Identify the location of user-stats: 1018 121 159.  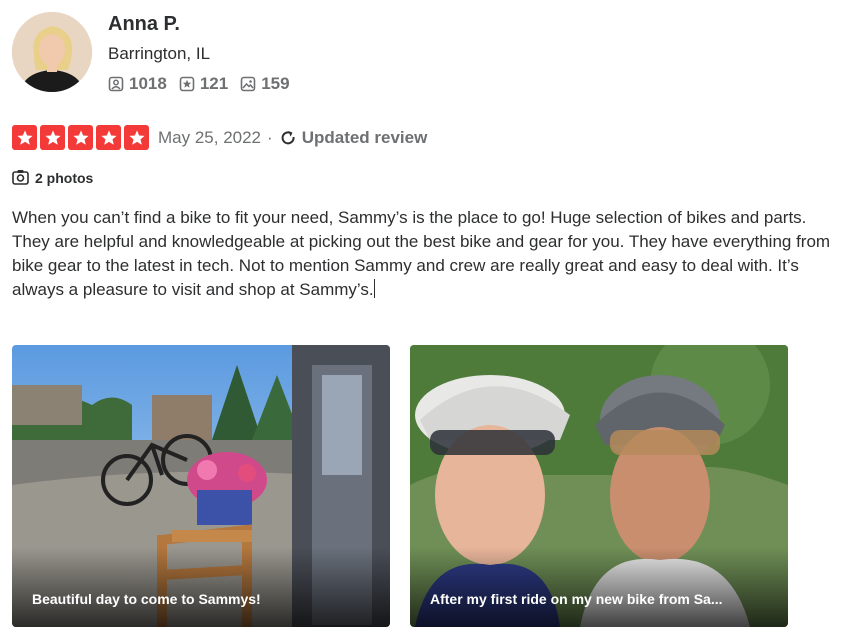
(199, 84).